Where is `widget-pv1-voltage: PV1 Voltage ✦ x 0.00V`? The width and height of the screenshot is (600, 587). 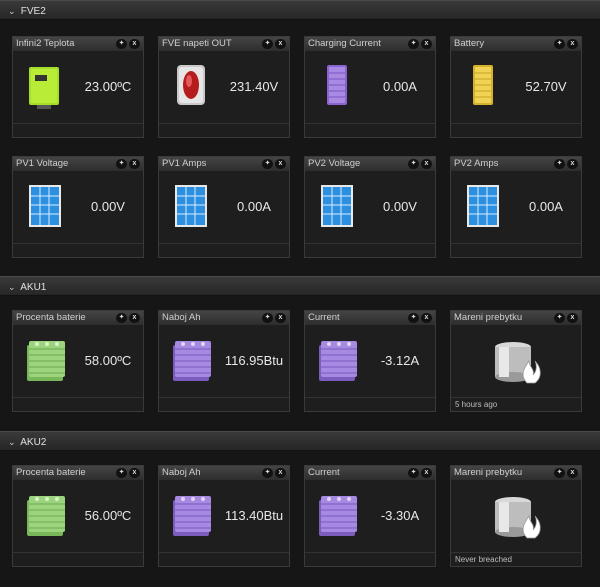 widget-pv1-voltage: PV1 Voltage ✦ x 0.00V is located at coordinates (78, 207).